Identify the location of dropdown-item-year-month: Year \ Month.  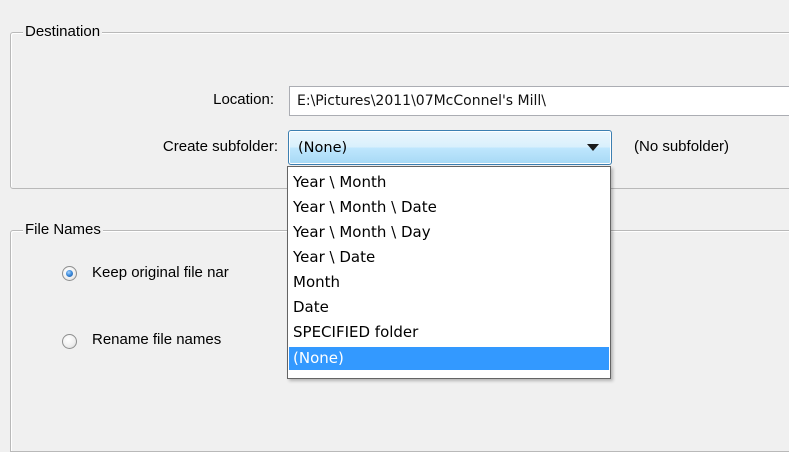
(449, 182).